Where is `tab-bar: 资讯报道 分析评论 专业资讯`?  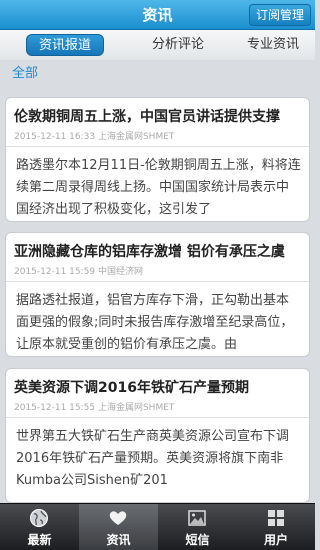
tab-bar: 资讯报道 分析评论 专业资讯 is located at coordinates (157, 45).